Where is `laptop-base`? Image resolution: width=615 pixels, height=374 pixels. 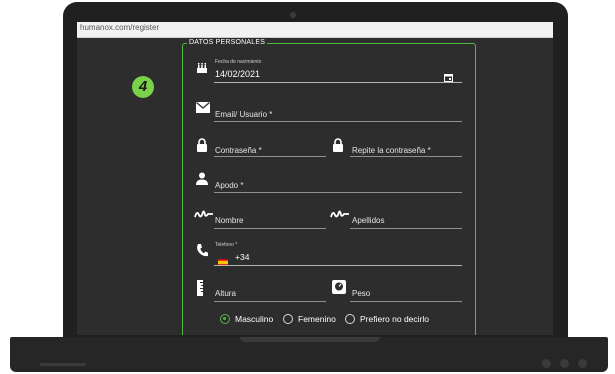 laptop-base is located at coordinates (309, 354).